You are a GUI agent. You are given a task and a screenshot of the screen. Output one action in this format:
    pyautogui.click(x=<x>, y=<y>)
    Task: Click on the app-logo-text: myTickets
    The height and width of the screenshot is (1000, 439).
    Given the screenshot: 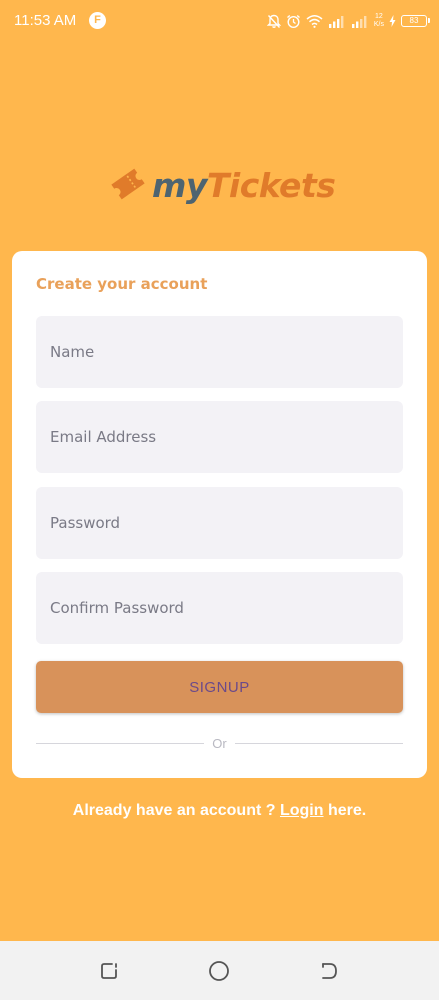 What is the action you would take?
    pyautogui.click(x=244, y=186)
    